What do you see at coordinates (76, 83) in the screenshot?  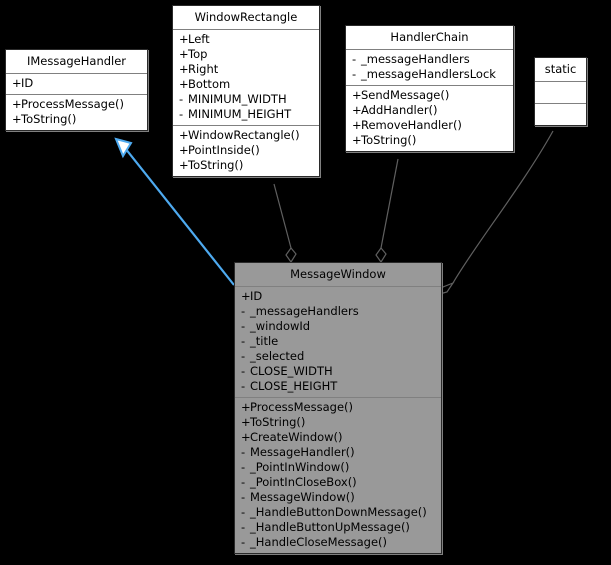 I see `class-attributes-compartment: +ID` at bounding box center [76, 83].